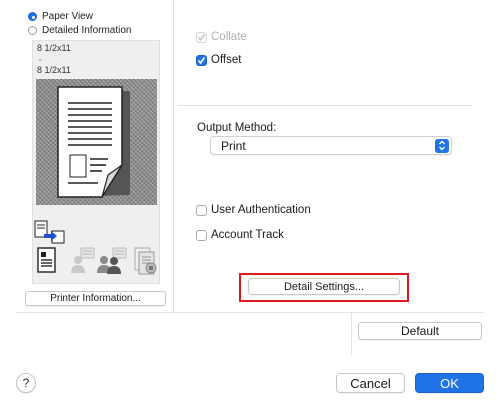  Describe the element at coordinates (325, 105) in the screenshot. I see `finishing-section-divider` at that location.